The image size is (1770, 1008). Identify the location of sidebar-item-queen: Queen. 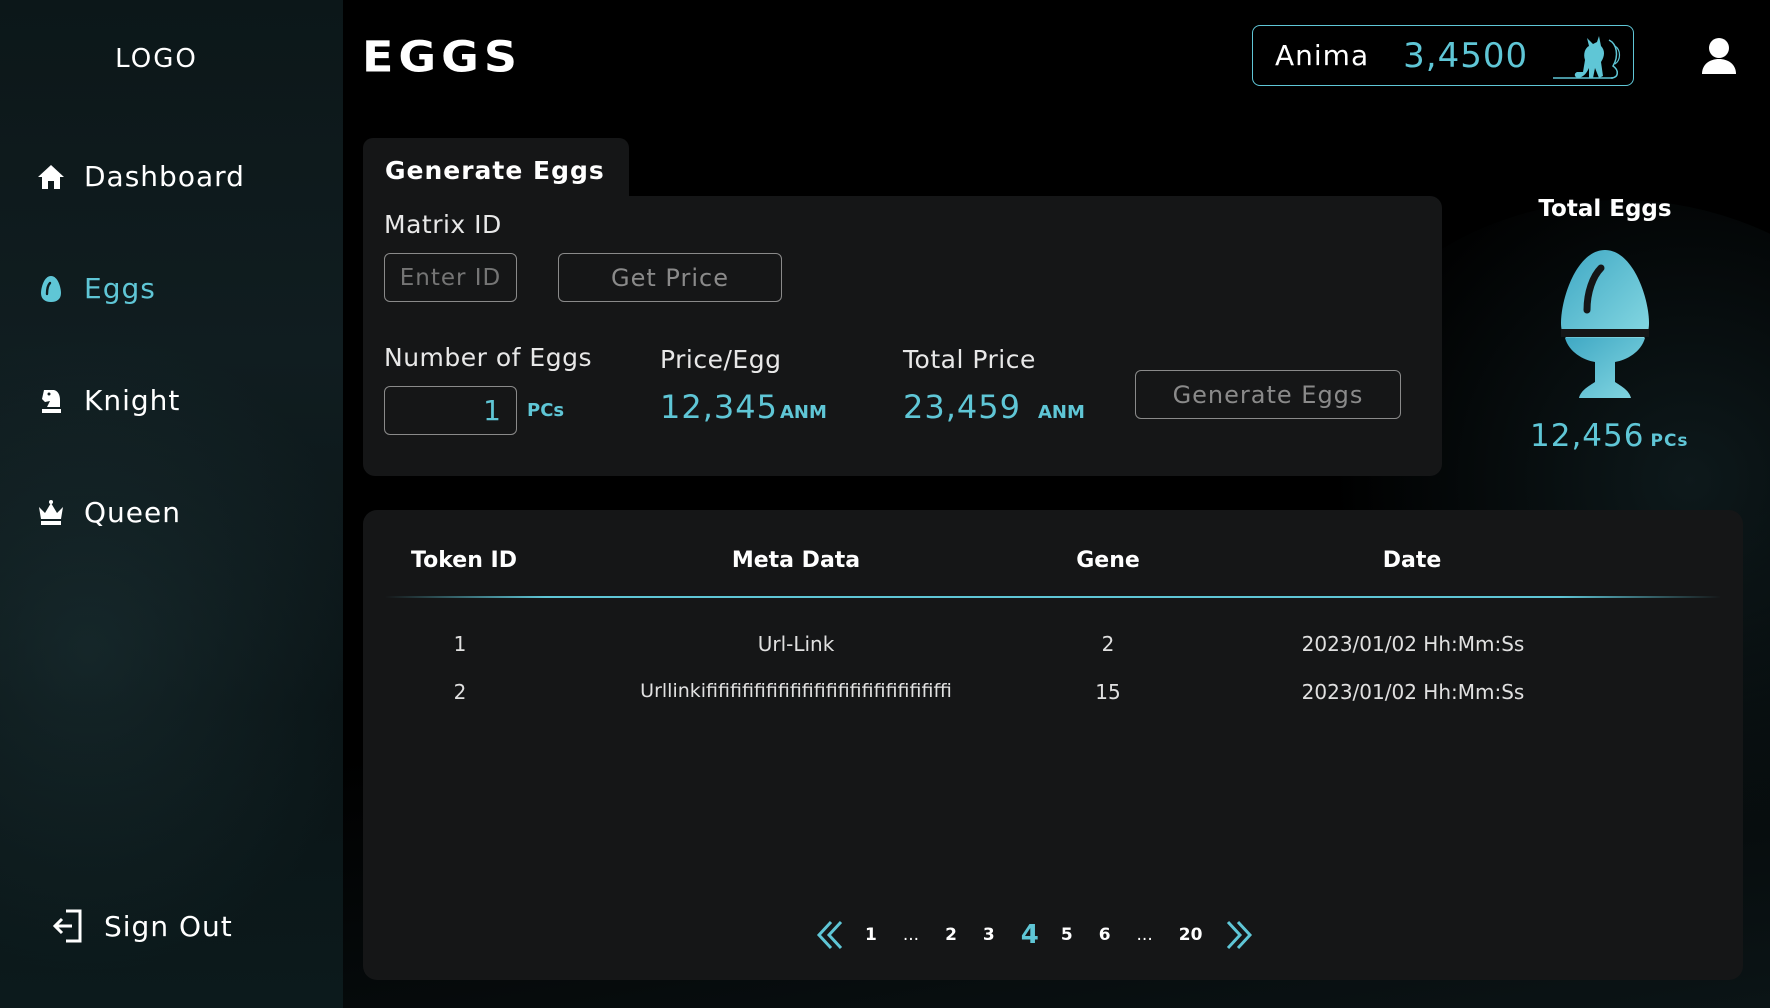
(108, 512).